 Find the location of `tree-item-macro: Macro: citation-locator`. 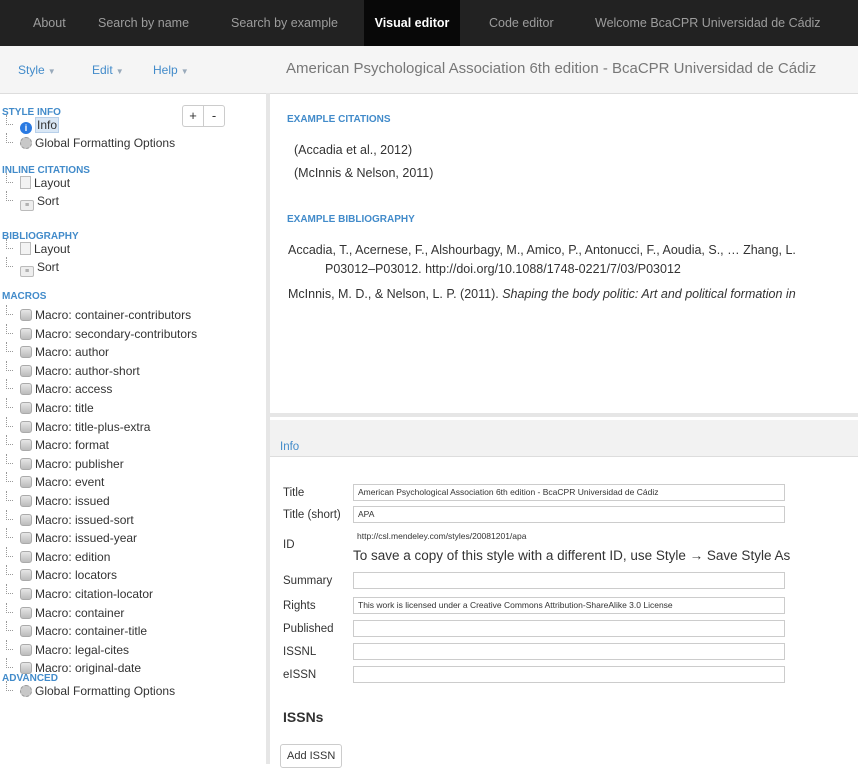

tree-item-macro: Macro: citation-locator is located at coordinates (86, 594).